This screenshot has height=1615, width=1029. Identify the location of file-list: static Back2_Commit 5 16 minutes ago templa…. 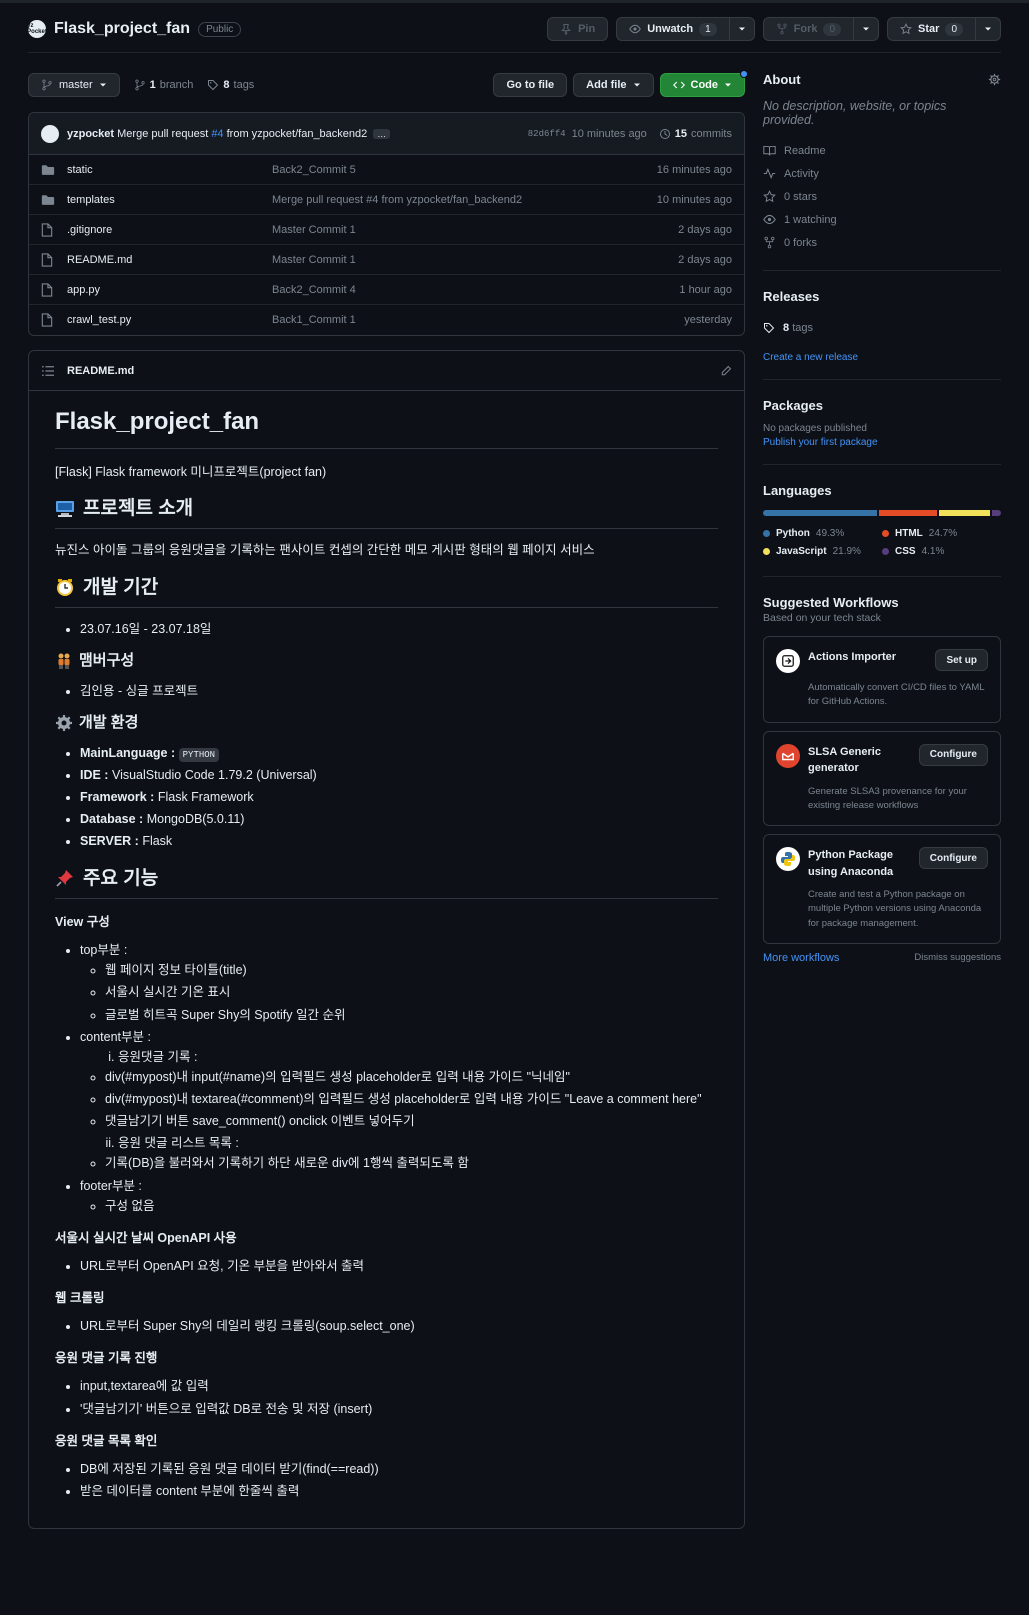
(386, 245).